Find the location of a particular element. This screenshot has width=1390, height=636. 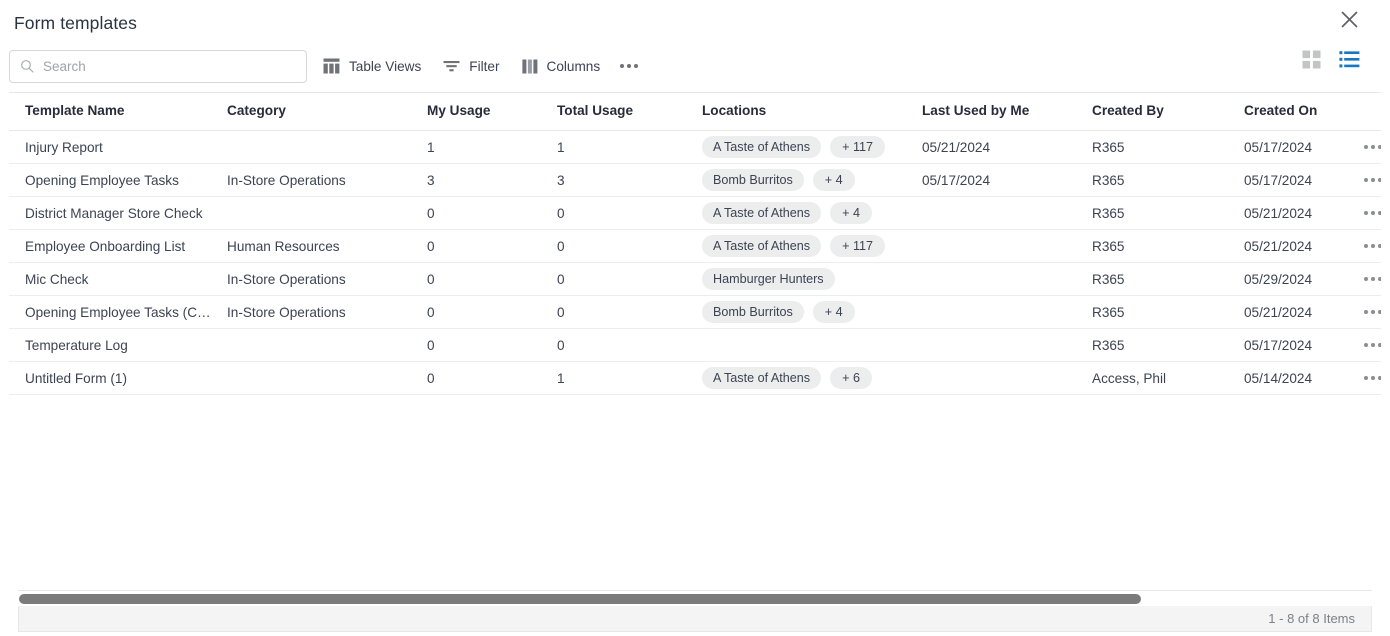

column-header-created-by: Created By is located at coordinates (1168, 112).